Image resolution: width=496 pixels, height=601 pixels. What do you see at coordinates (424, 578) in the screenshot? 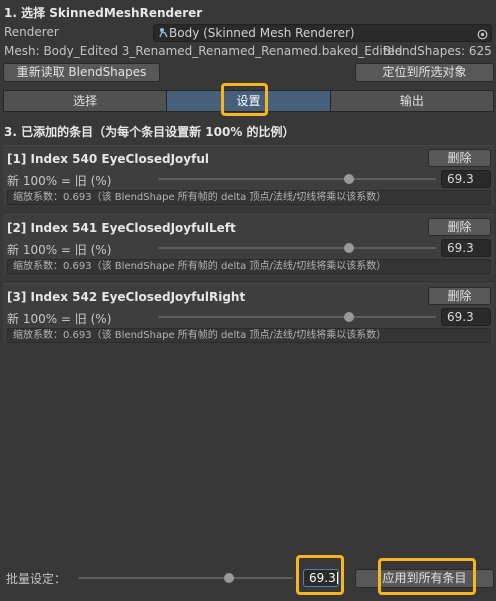
I see `apply-all-button: 应用到所有条目` at bounding box center [424, 578].